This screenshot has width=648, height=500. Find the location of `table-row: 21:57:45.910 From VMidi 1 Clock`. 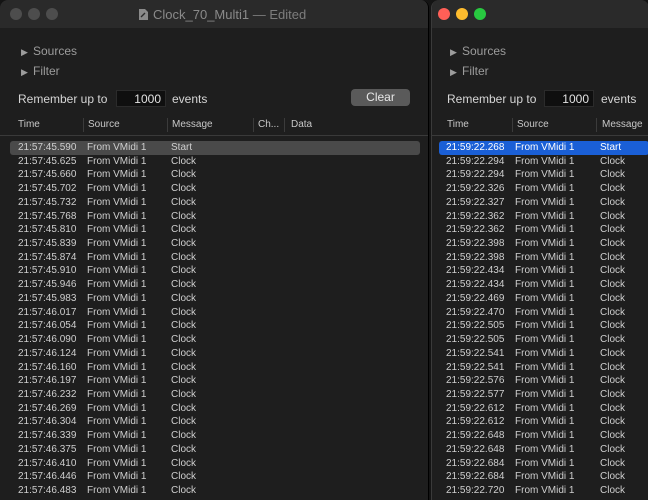

table-row: 21:57:45.910 From VMidi 1 Clock is located at coordinates (214, 271).